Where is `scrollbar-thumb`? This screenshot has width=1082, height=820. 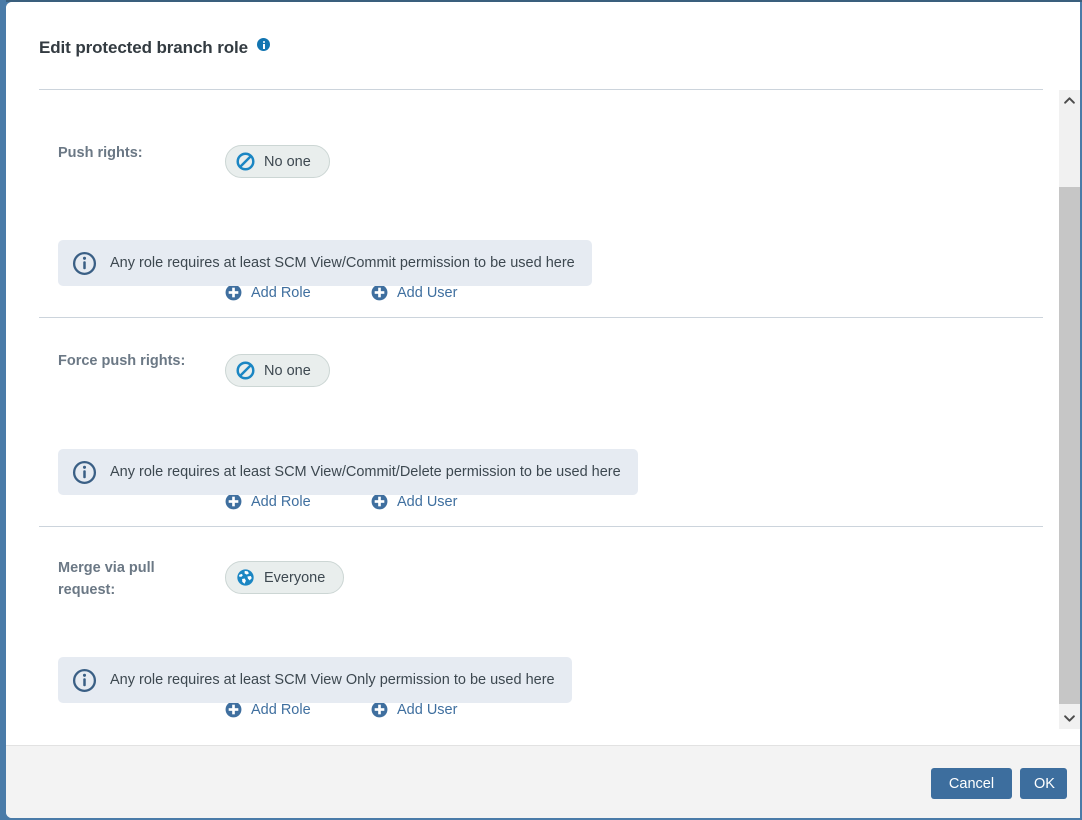 scrollbar-thumb is located at coordinates (1069, 445).